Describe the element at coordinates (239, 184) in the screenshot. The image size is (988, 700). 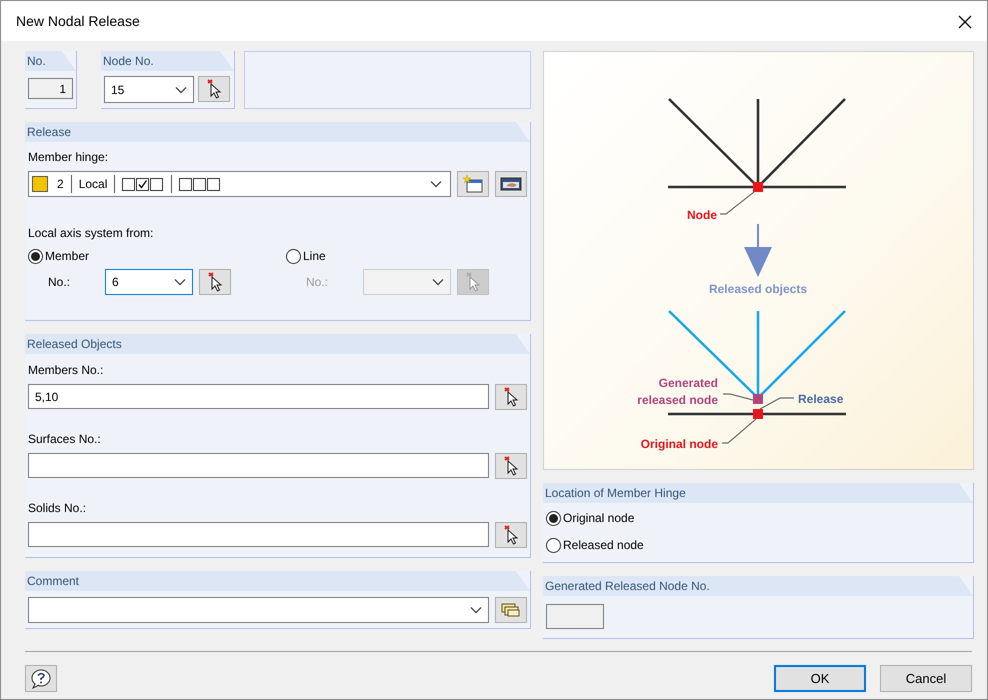
I see `member-hinge-dropdown: 2 Local` at that location.